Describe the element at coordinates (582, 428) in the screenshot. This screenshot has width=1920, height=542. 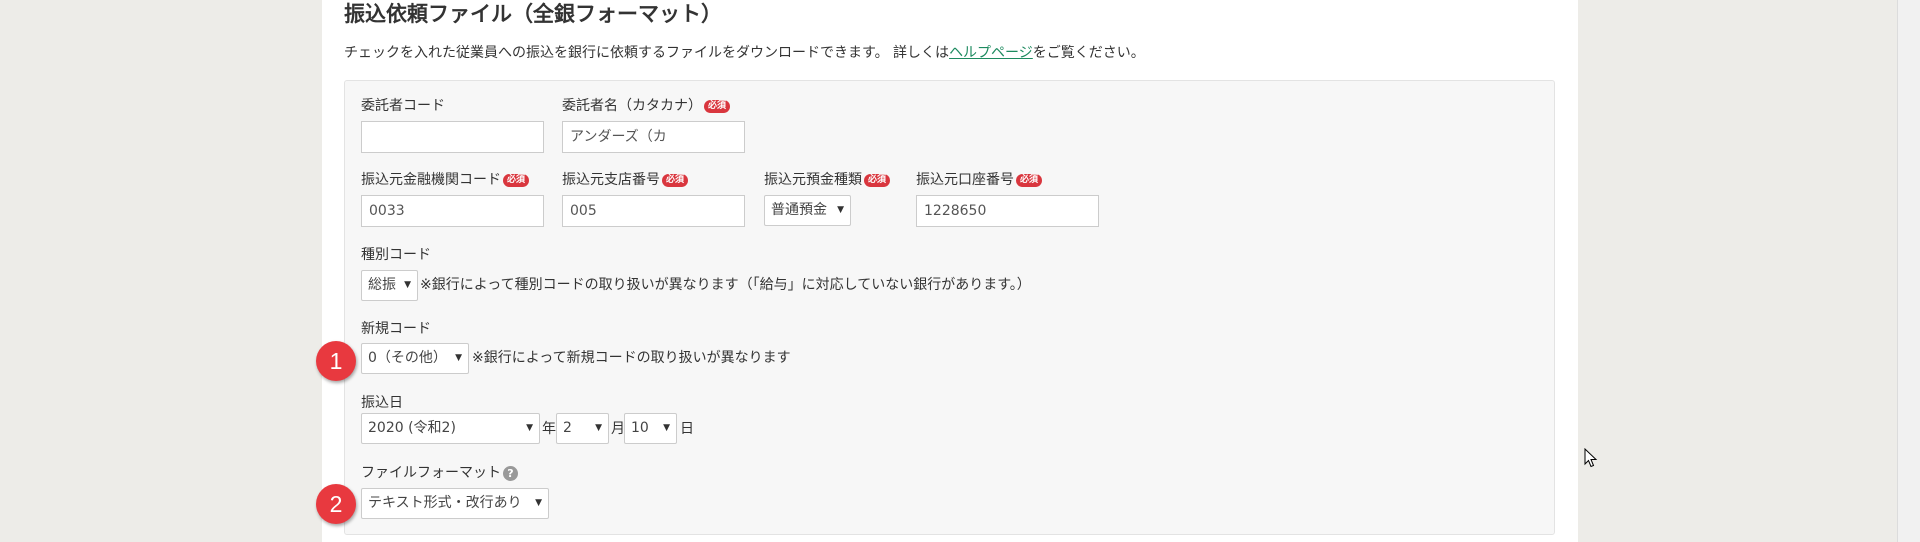
I see `month-select: 2 ▼` at that location.